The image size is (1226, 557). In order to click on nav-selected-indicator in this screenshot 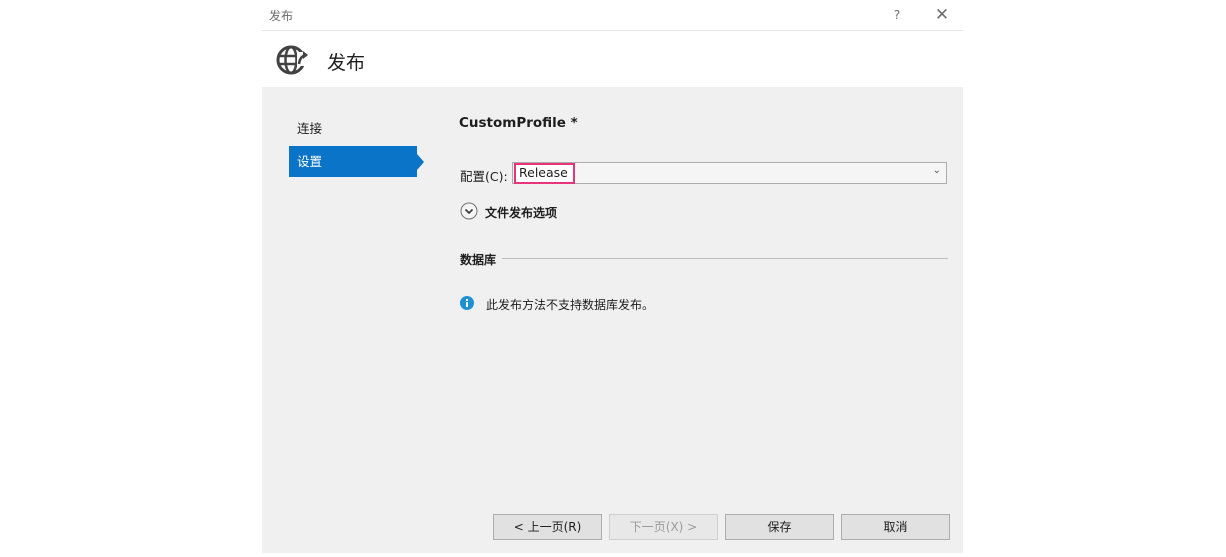, I will do `click(420, 162)`.